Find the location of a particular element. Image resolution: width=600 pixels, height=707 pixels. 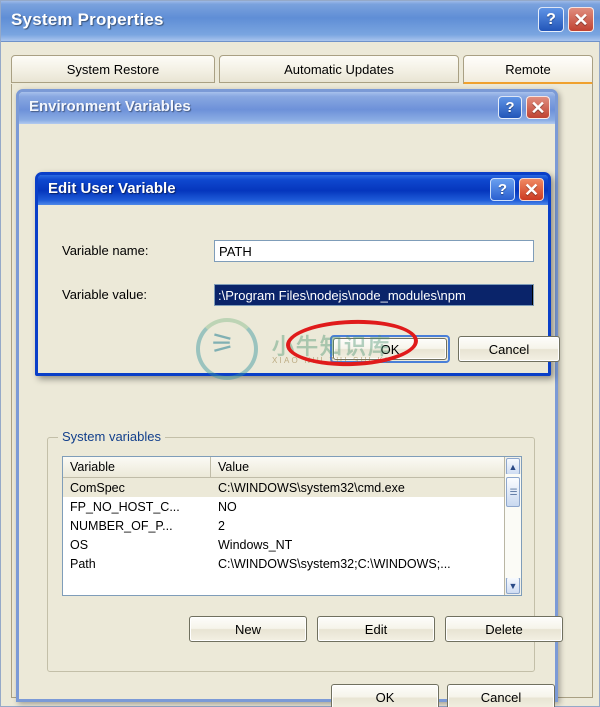

table-row: ComSpec C:\WINDOWS\system32\cmd.exe is located at coordinates (292, 487).